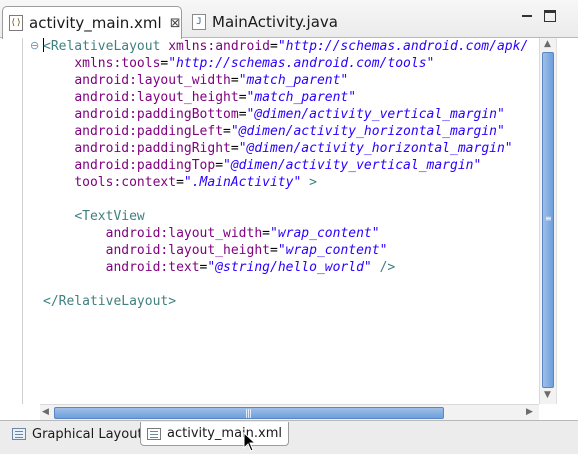 The image size is (578, 454). What do you see at coordinates (215, 97) in the screenshot?
I see `code-line-4: android:layout_height="match_parent"` at bounding box center [215, 97].